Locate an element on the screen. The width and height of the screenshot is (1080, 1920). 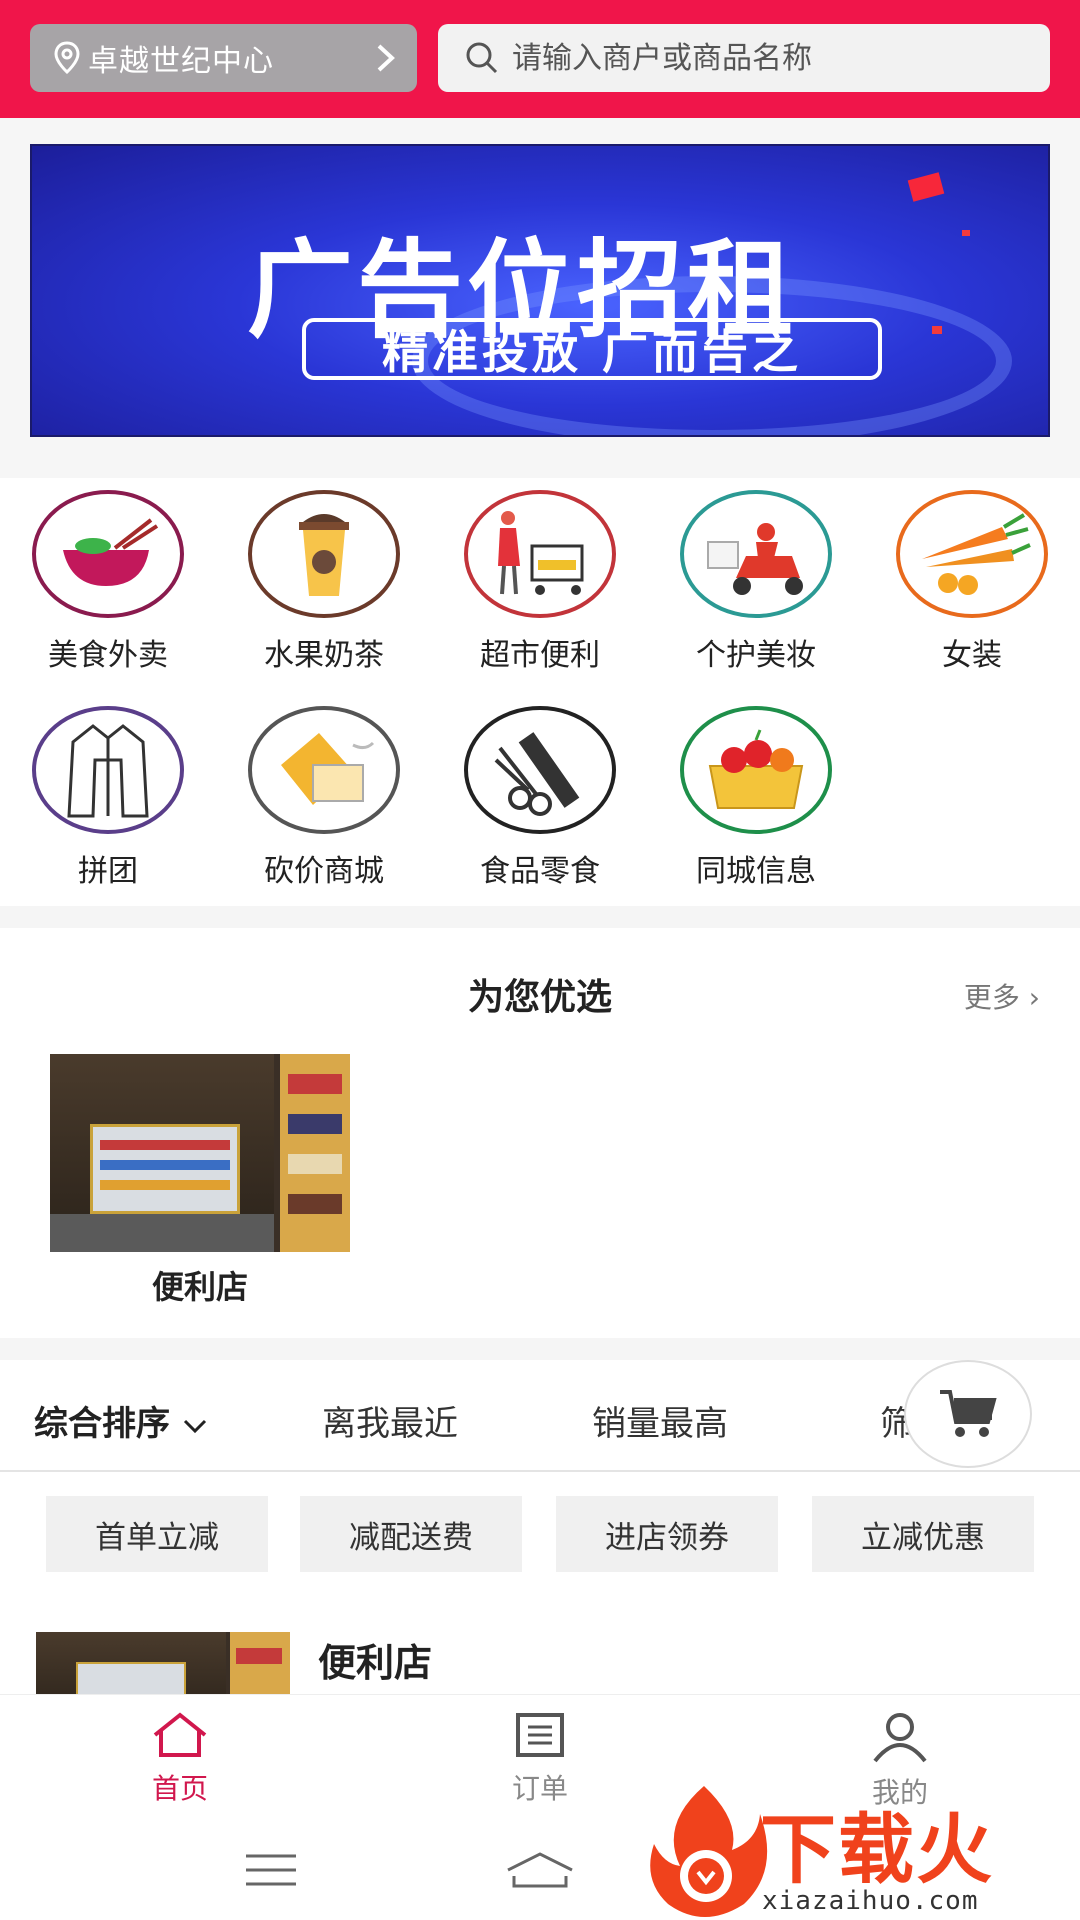
floating-cart-button is located at coordinates (968, 1414).